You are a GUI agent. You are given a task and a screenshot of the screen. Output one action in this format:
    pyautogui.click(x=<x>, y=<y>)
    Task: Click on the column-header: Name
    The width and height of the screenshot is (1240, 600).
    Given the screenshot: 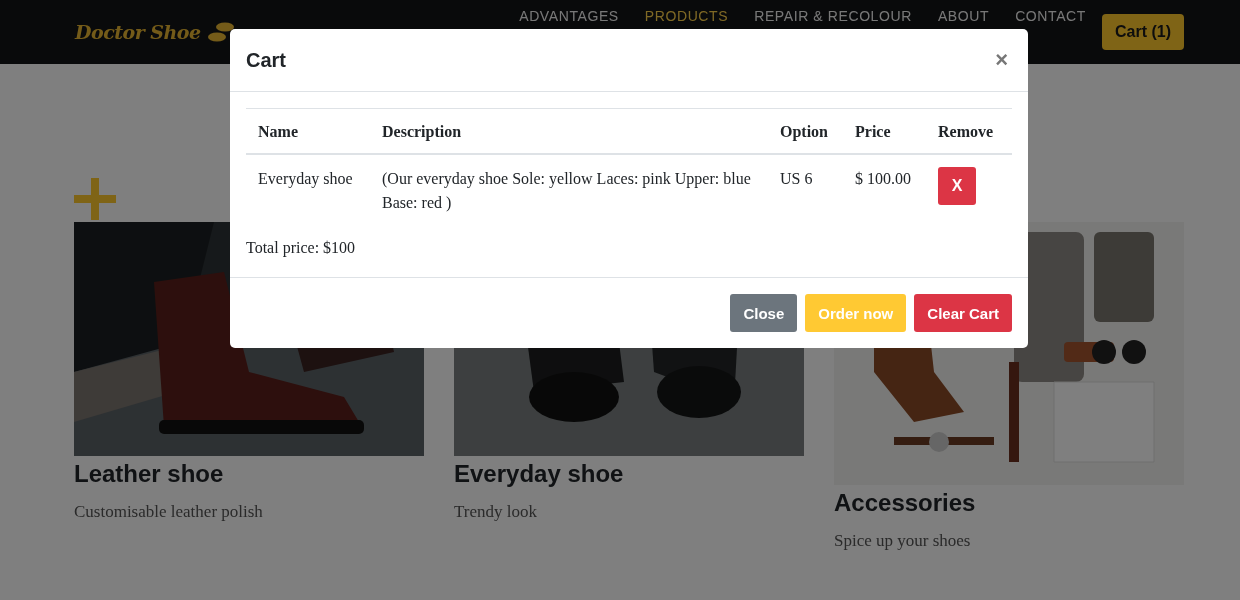 What is the action you would take?
    pyautogui.click(x=308, y=131)
    